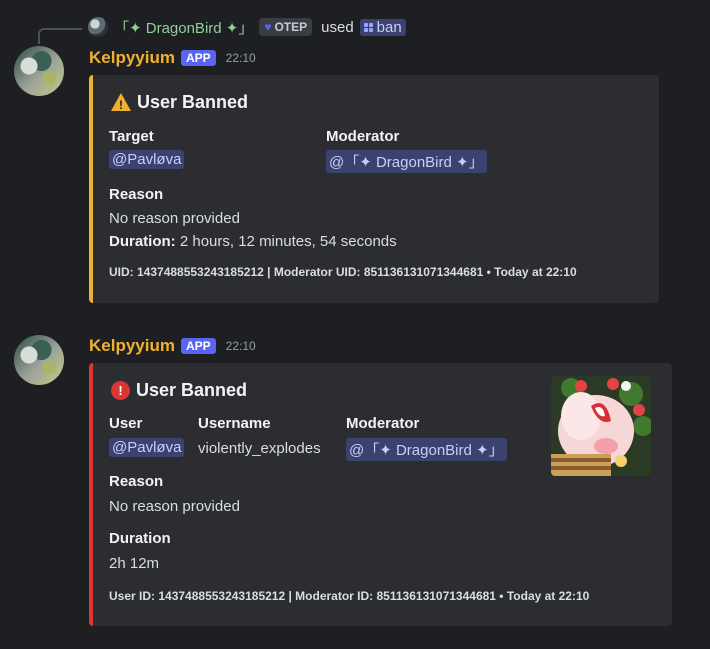  Describe the element at coordinates (142, 241) in the screenshot. I see `duration-label: Duration:` at that location.